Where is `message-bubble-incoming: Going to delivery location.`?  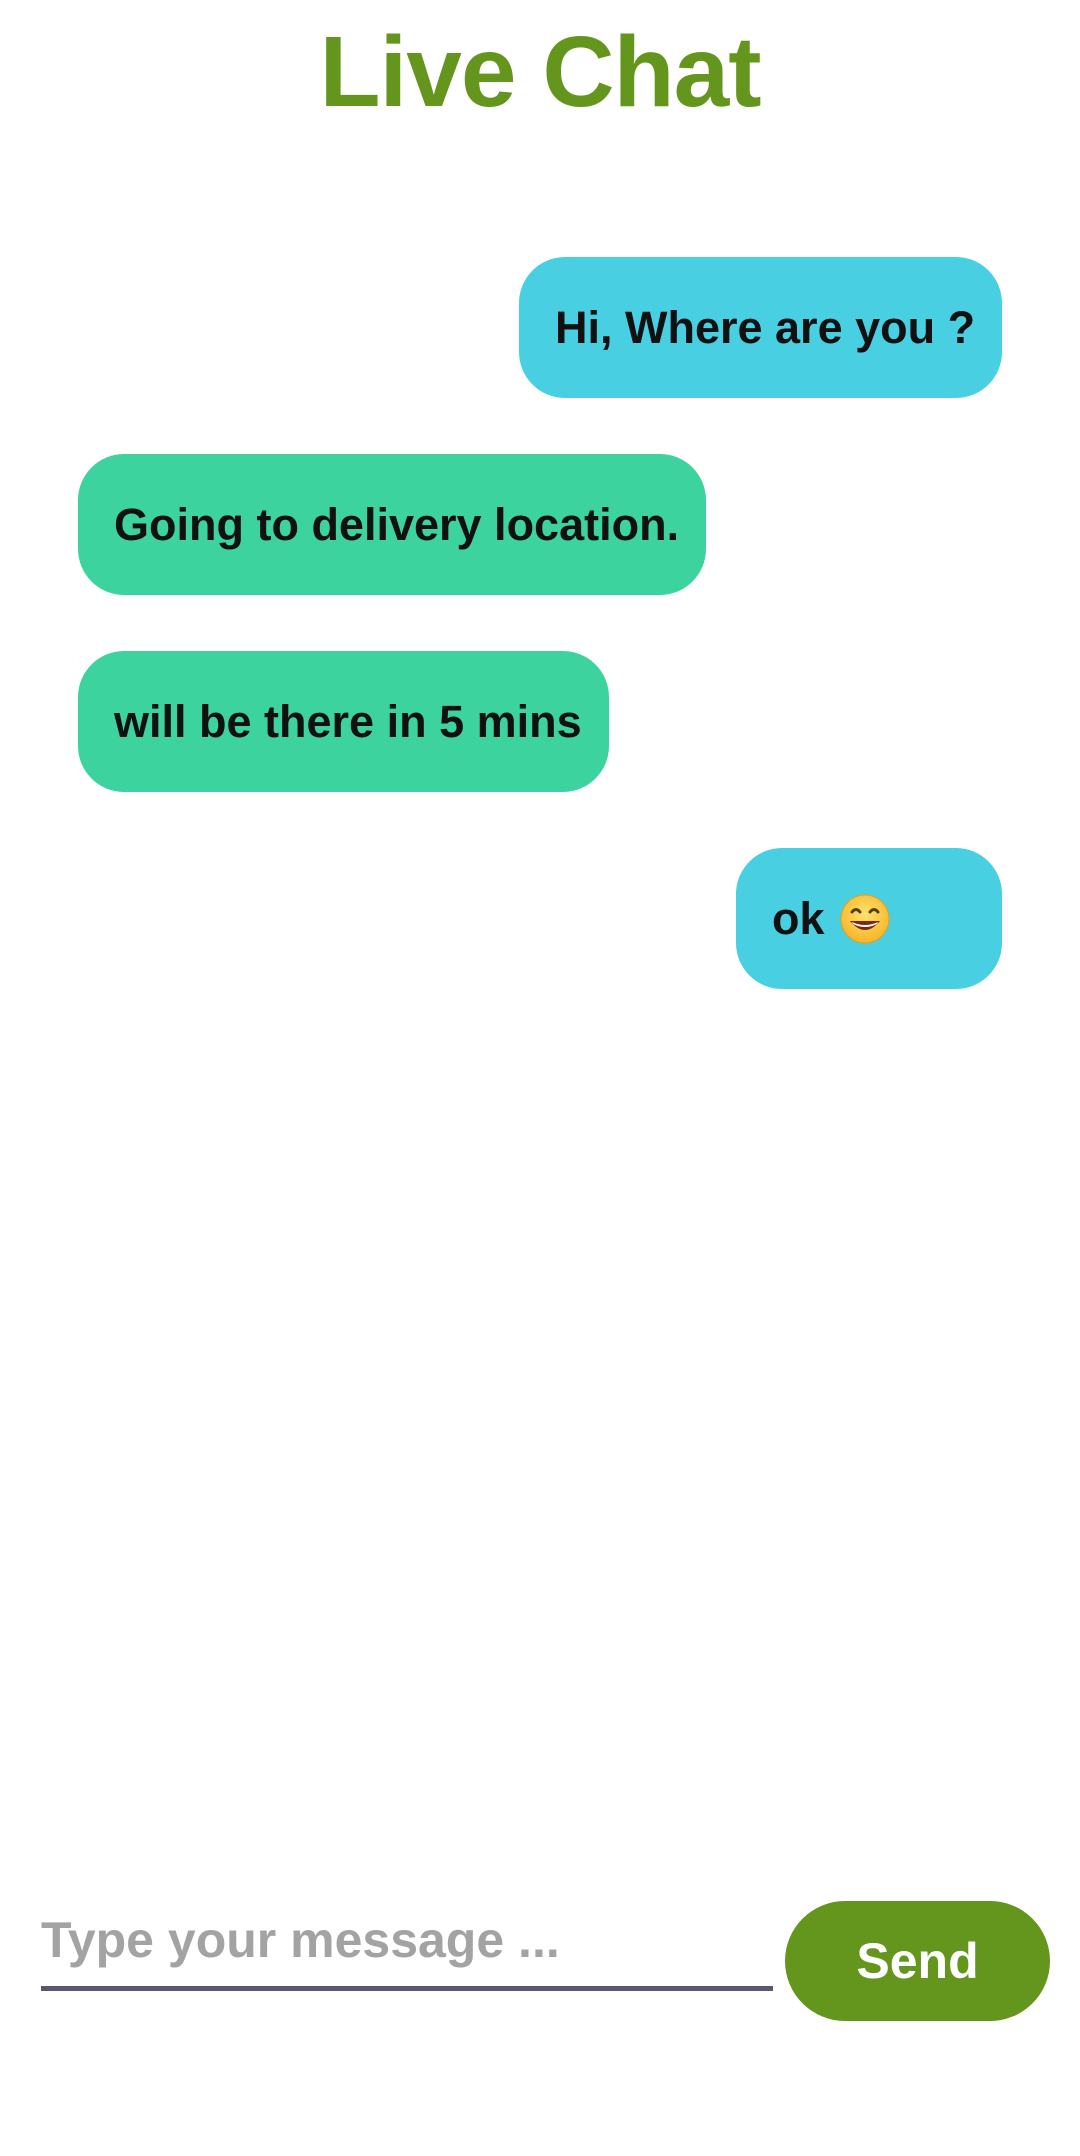
message-bubble-incoming: Going to delivery location. is located at coordinates (392, 524).